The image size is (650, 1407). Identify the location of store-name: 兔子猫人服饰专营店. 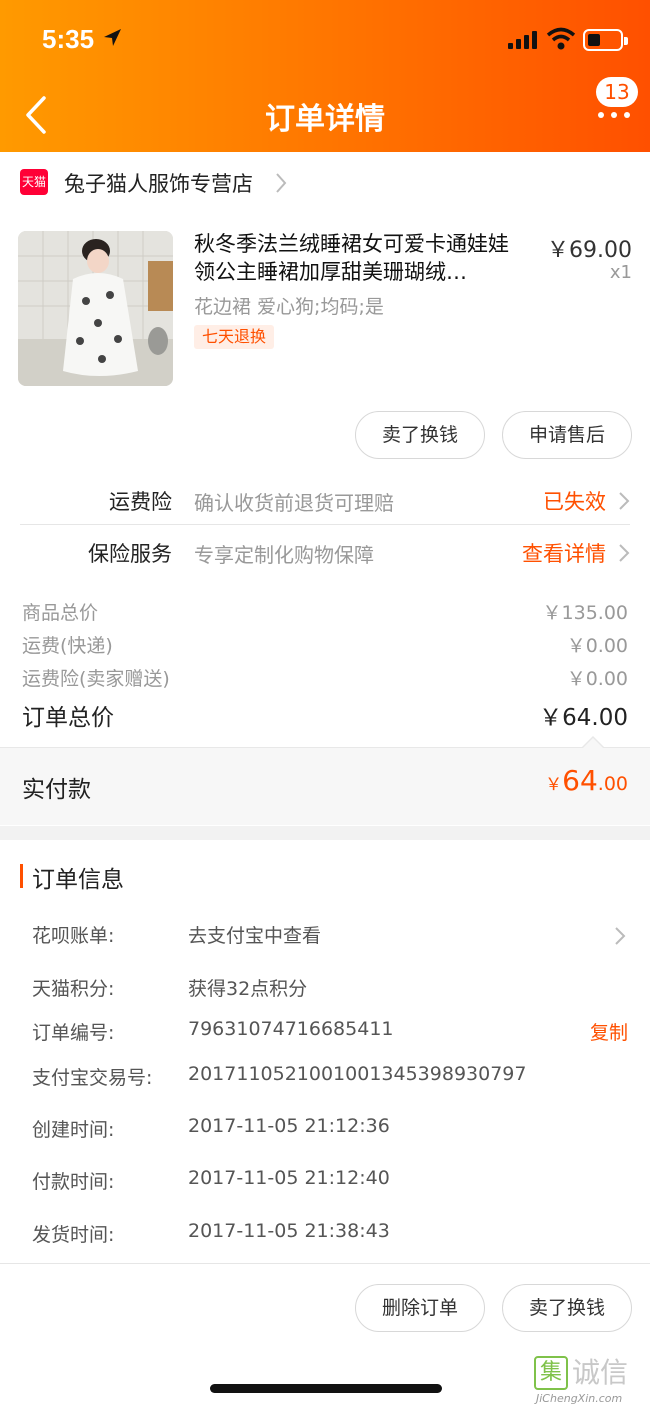
(158, 184).